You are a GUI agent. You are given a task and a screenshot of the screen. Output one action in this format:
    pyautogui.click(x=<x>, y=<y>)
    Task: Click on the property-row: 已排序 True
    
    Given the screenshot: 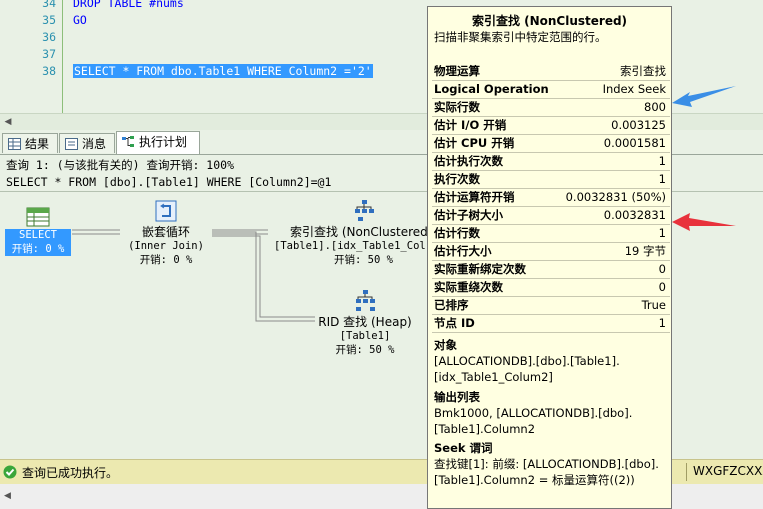 What is the action you would take?
    pyautogui.click(x=551, y=306)
    